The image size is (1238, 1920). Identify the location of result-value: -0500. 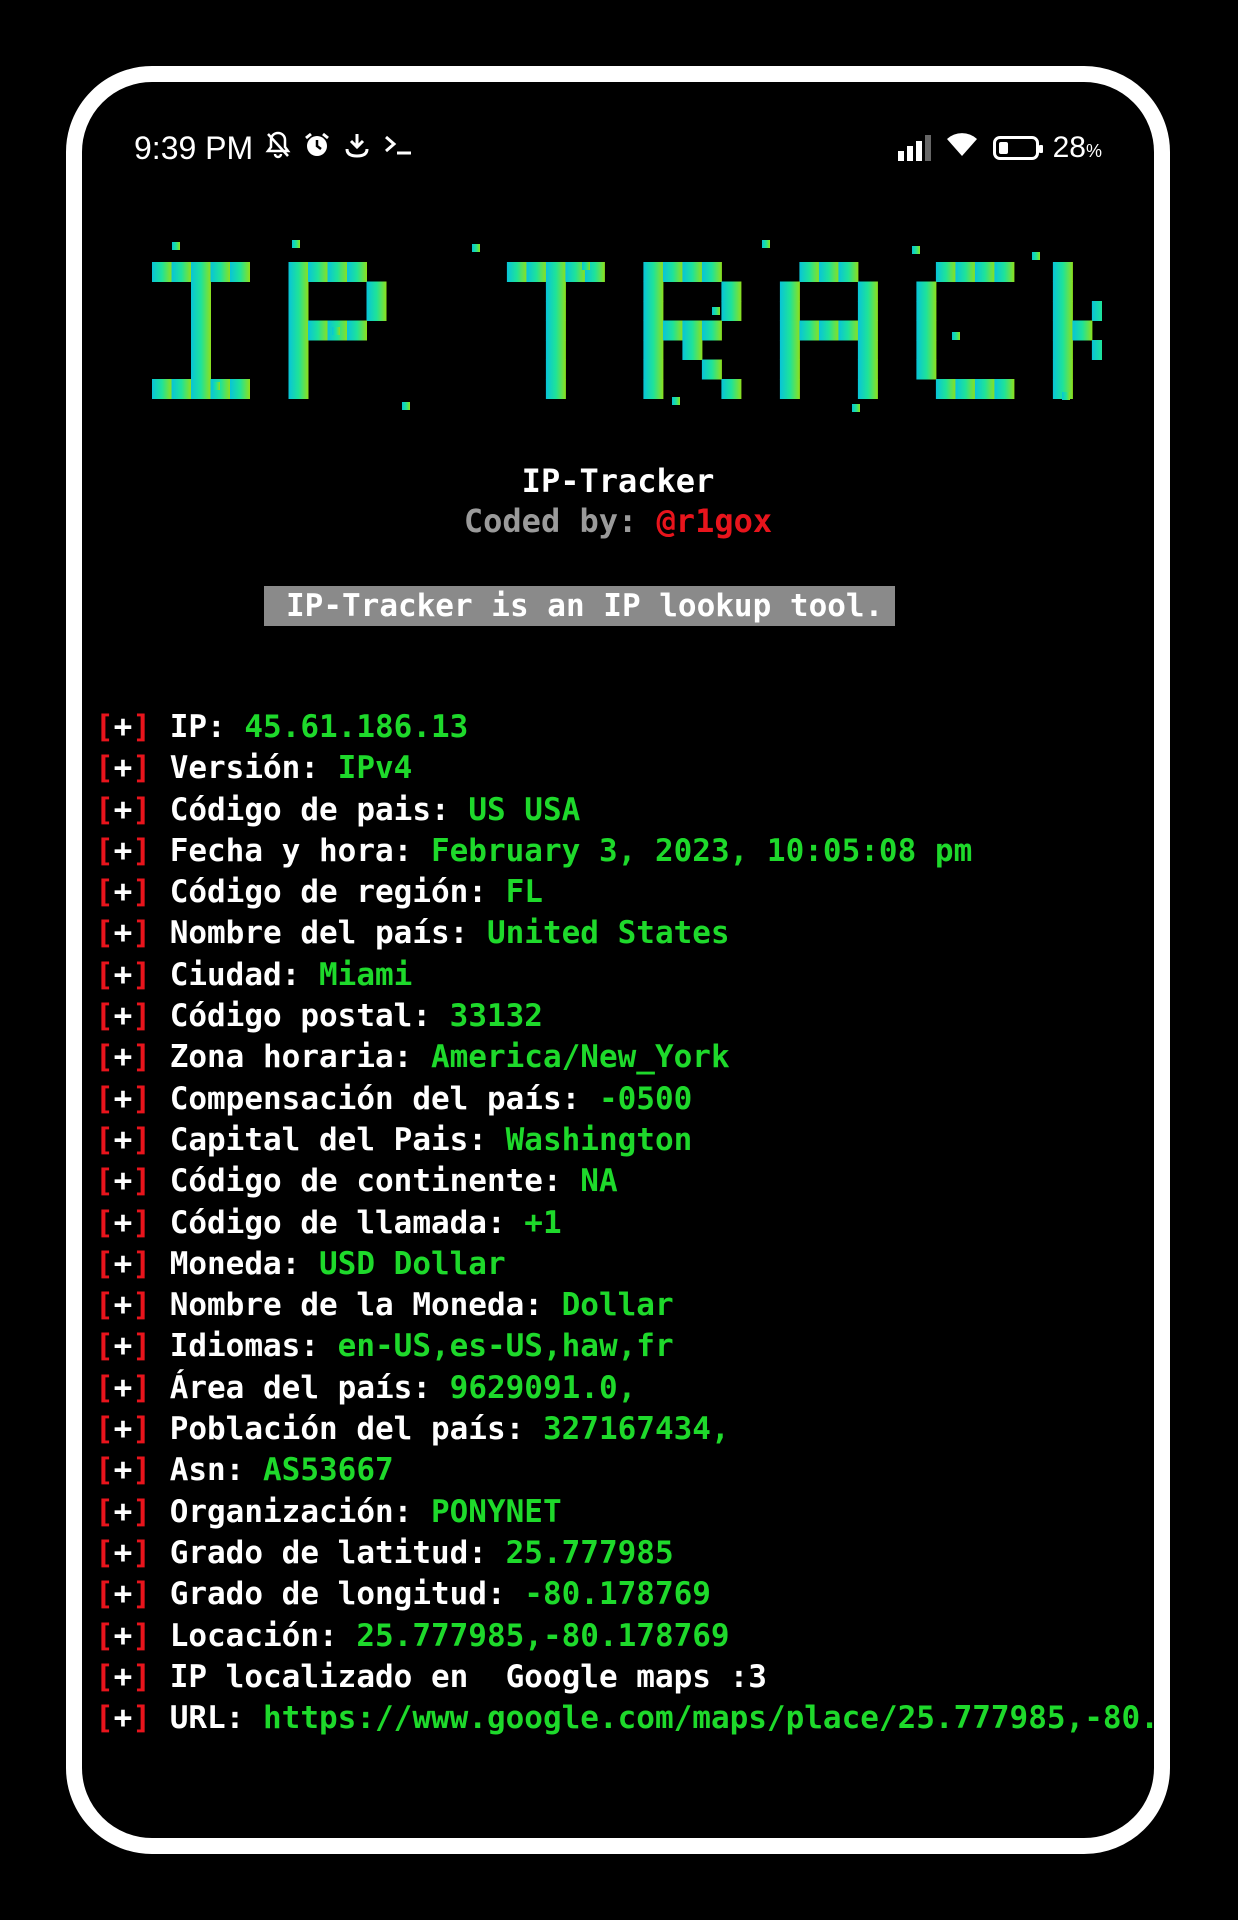
(645, 1098).